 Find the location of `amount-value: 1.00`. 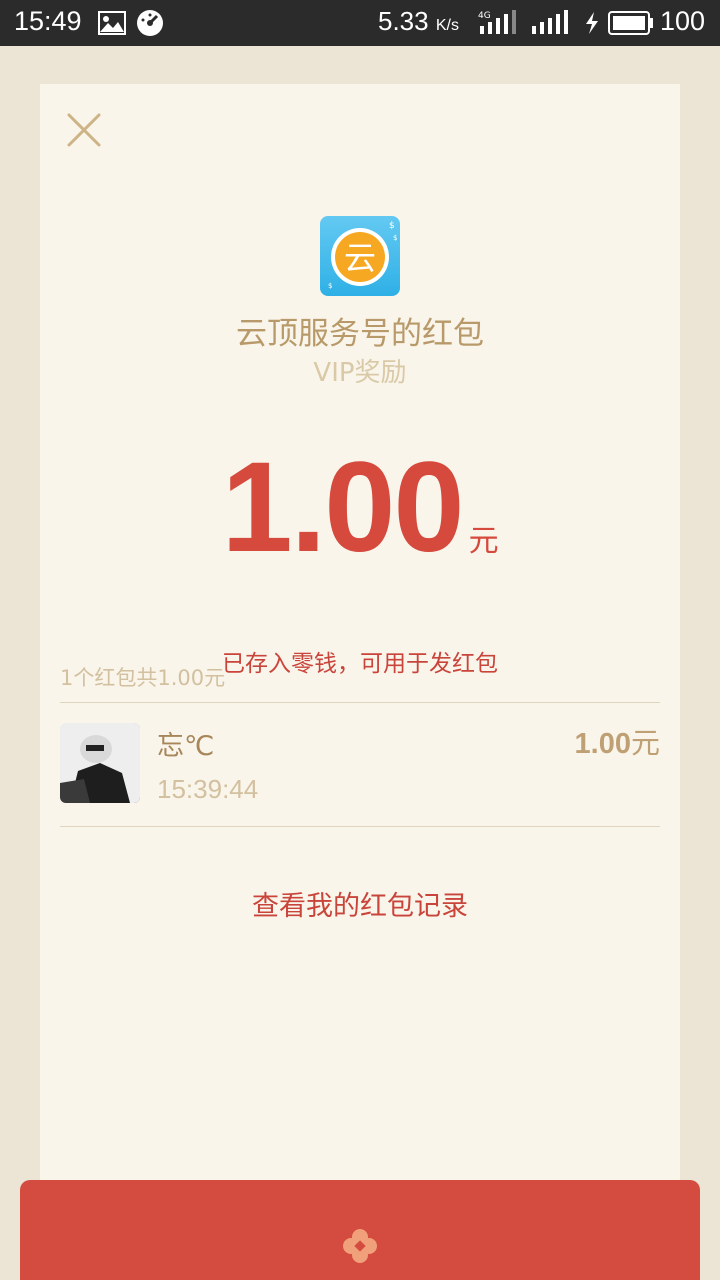

amount-value: 1.00 is located at coordinates (342, 507).